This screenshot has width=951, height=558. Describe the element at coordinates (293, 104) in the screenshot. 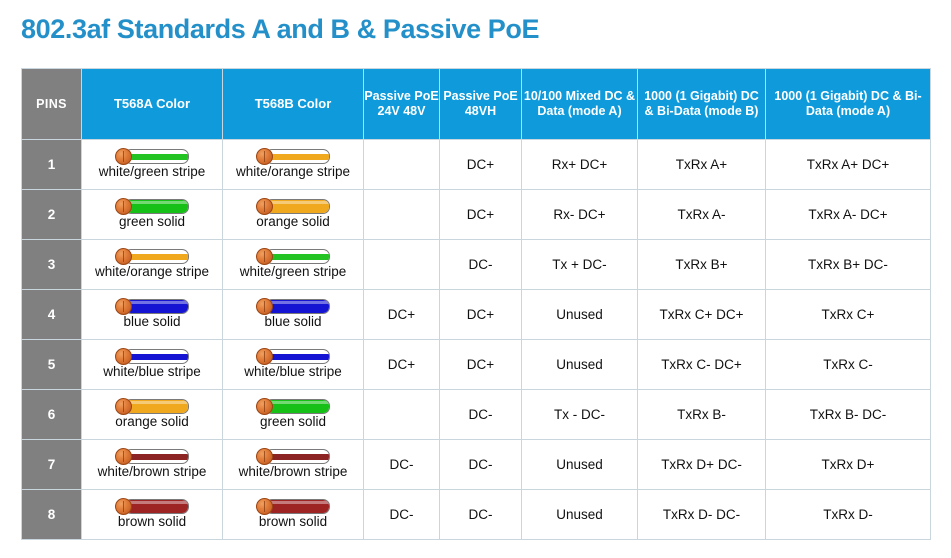

I see `column-header-t568b: T568B Color` at that location.